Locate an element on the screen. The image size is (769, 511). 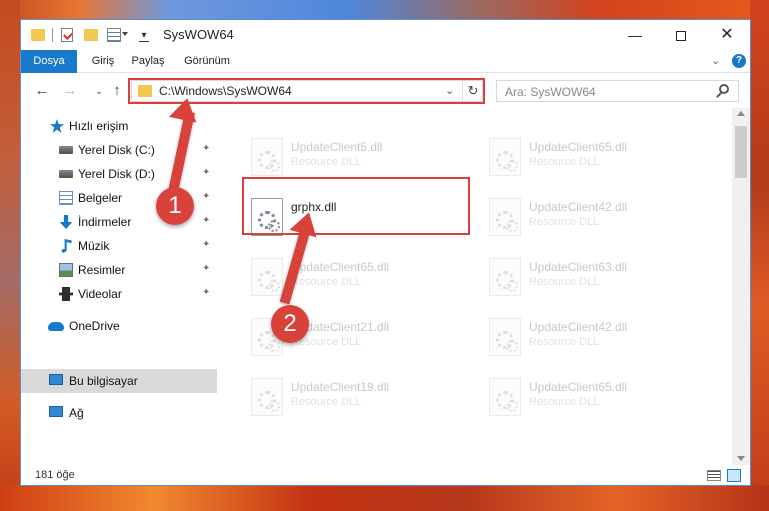
downloads-icon is located at coordinates (66, 222).